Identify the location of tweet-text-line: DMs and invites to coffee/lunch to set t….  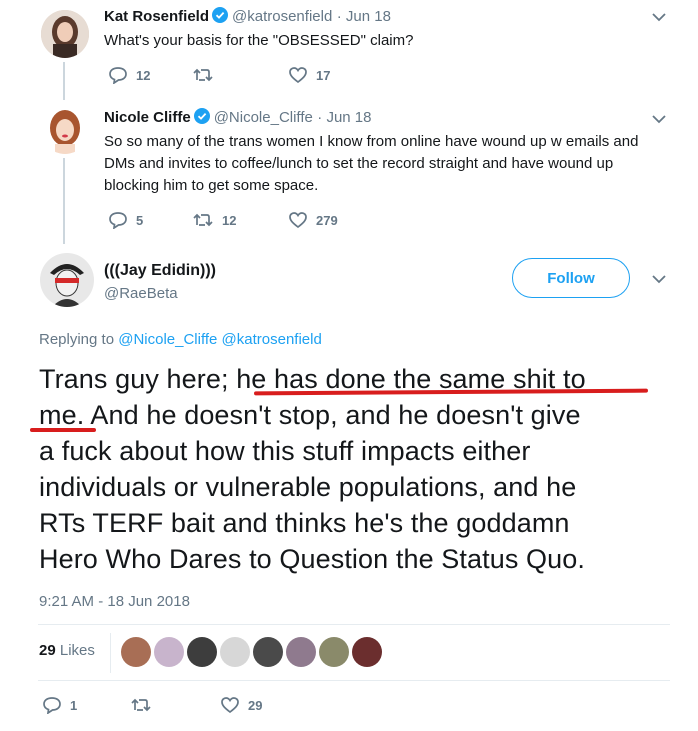
(359, 163).